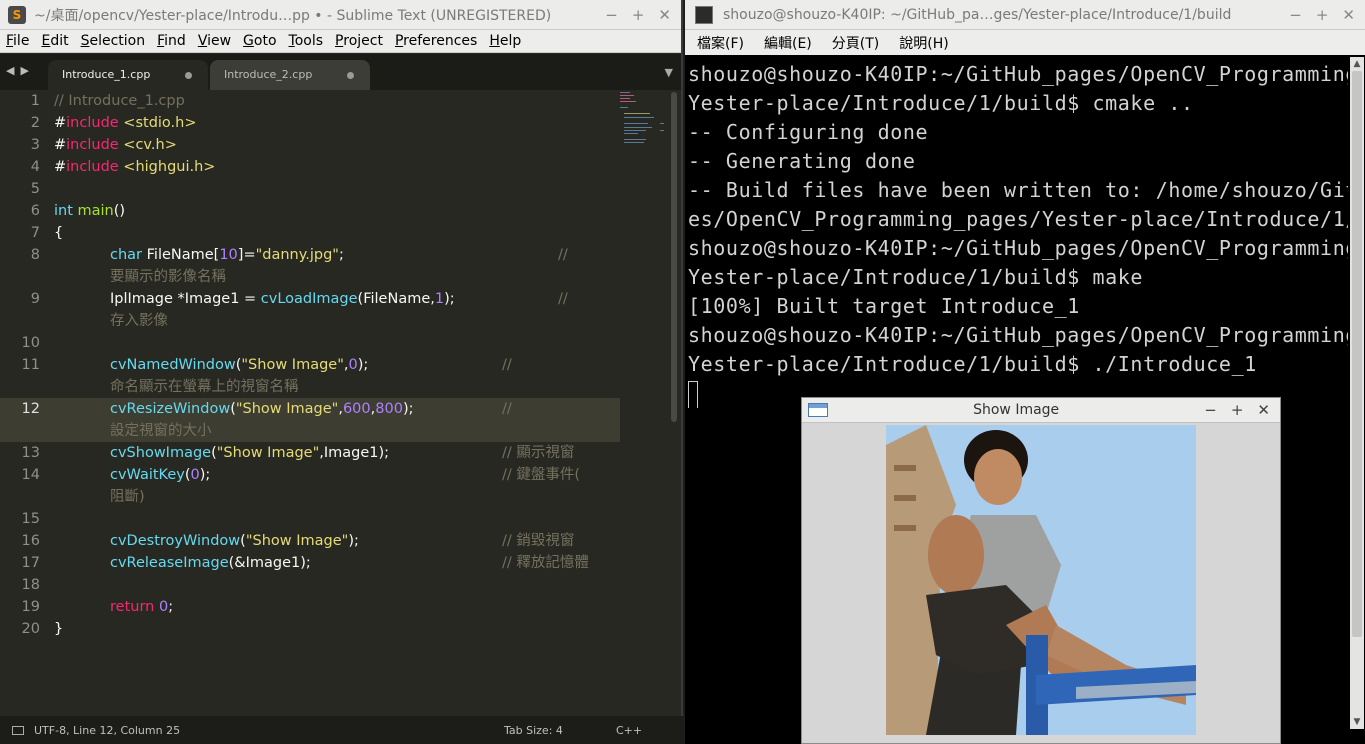  Describe the element at coordinates (704, 14) in the screenshot. I see `terminal-app-icon` at that location.